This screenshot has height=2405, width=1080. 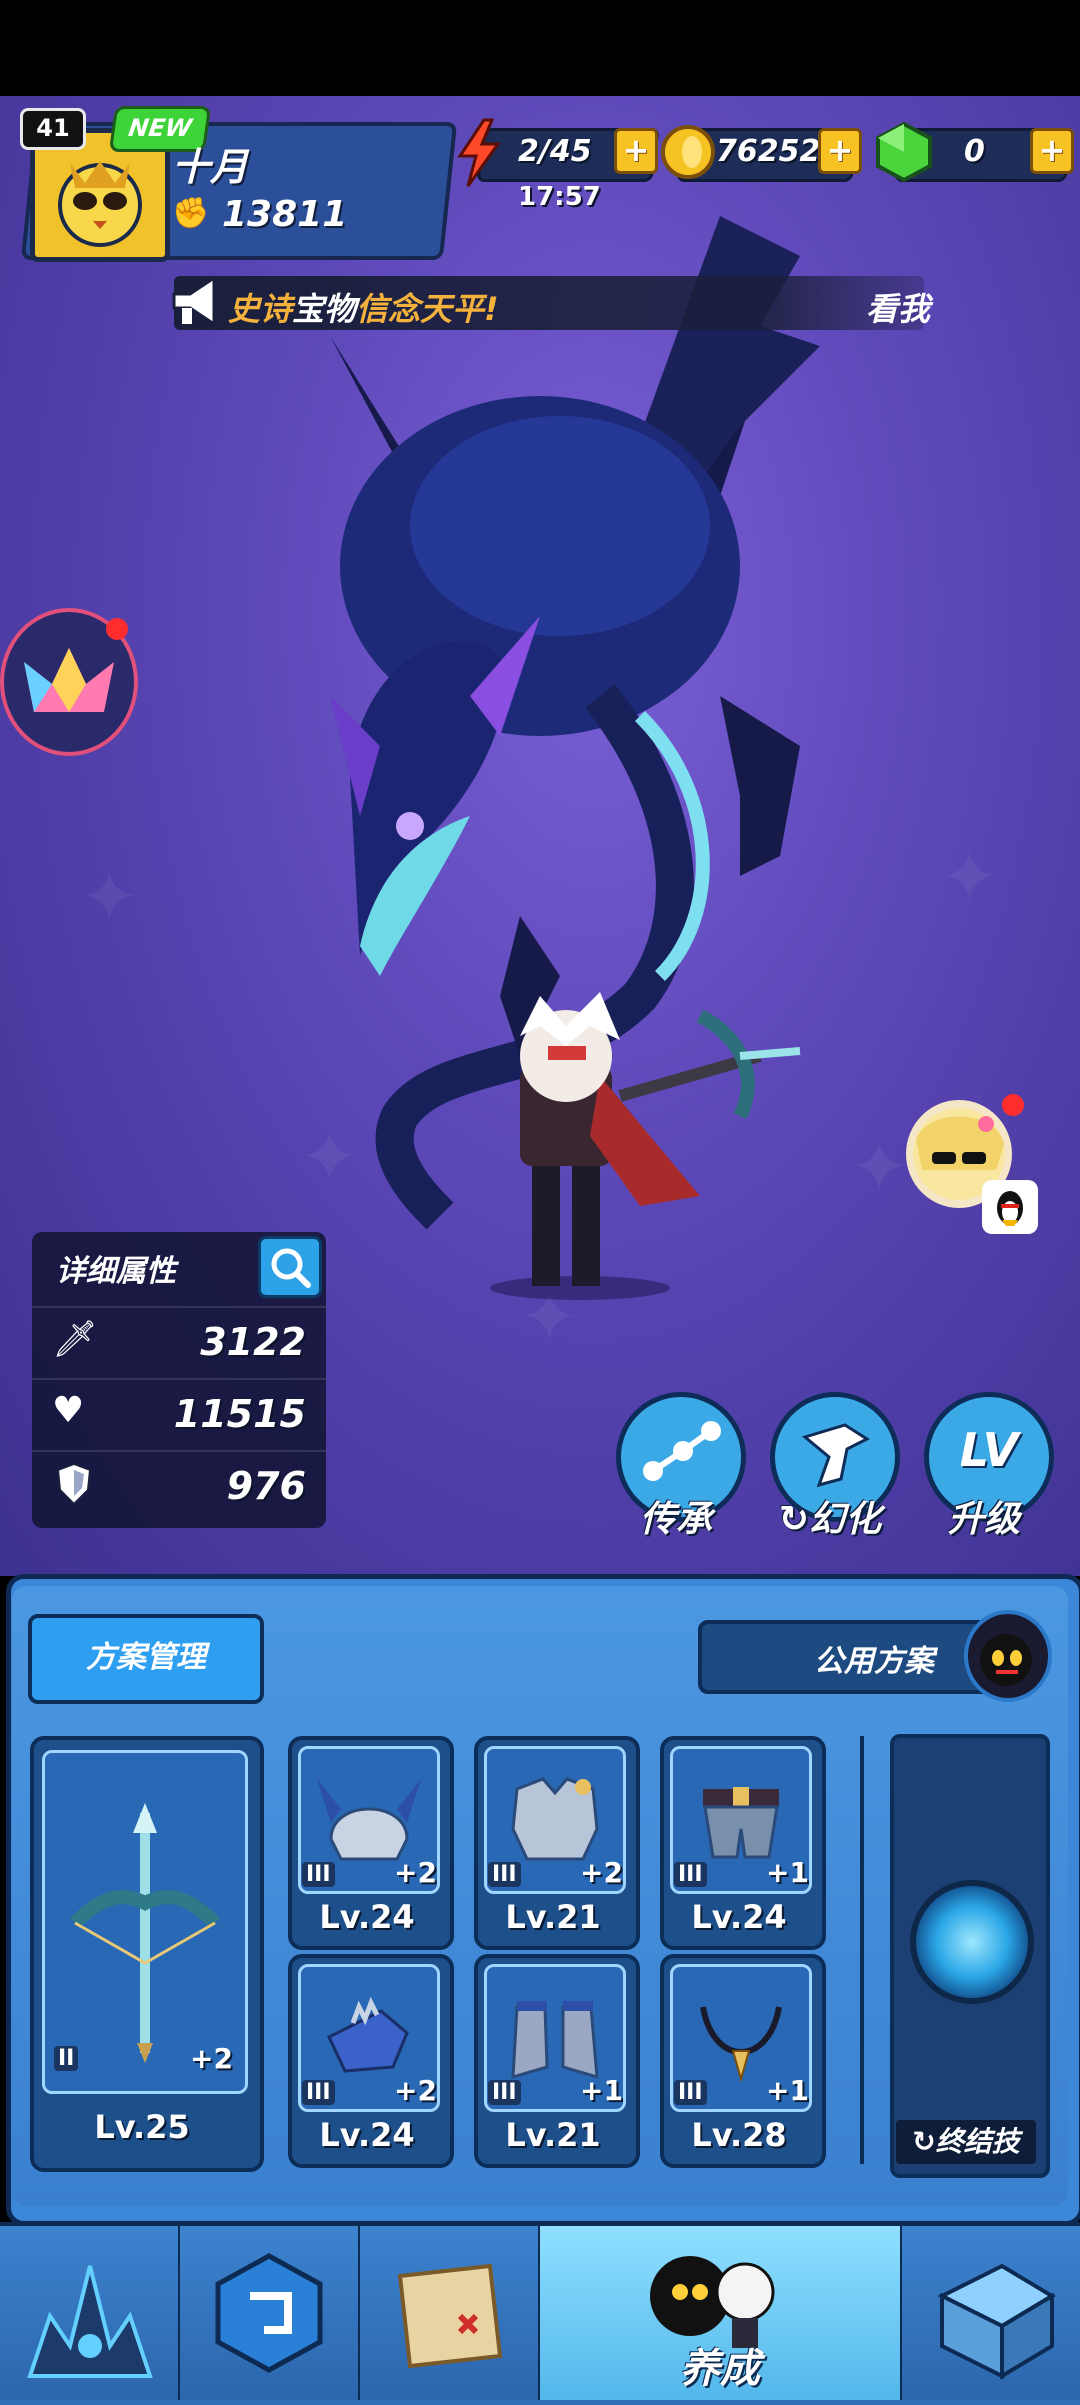 What do you see at coordinates (367, 1917) in the screenshot?
I see `helmet-level: Lv.24` at bounding box center [367, 1917].